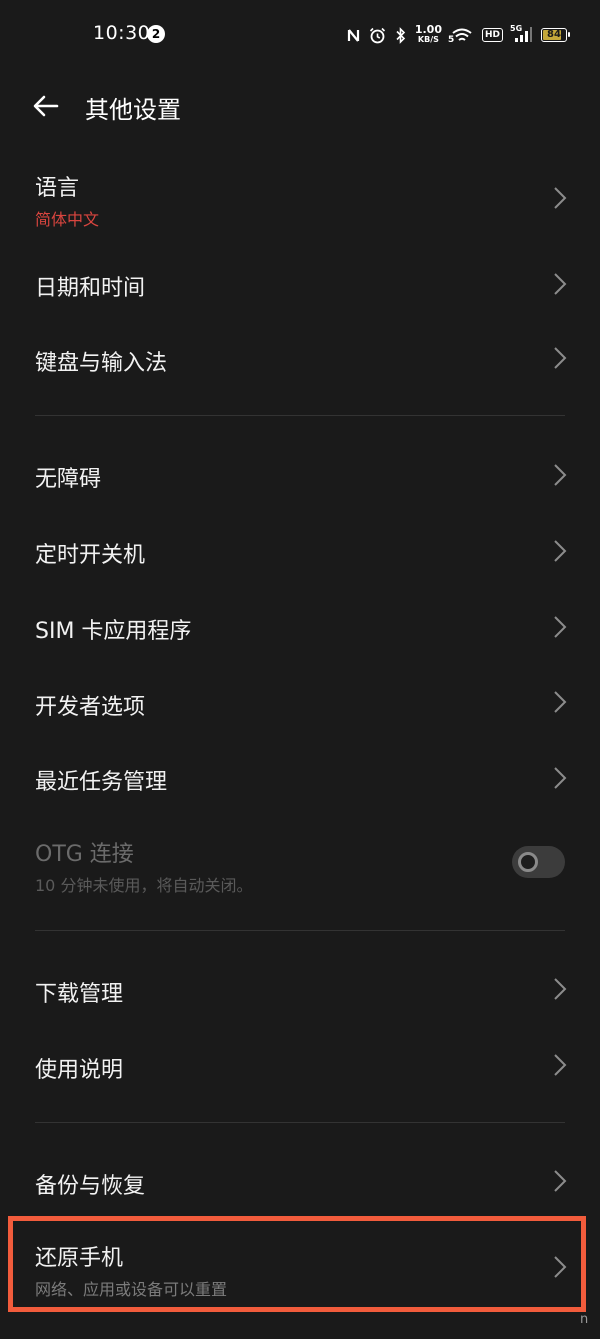 This screenshot has width=600, height=1339. What do you see at coordinates (68, 479) in the screenshot?
I see `accessibility-label: 无障碍` at bounding box center [68, 479].